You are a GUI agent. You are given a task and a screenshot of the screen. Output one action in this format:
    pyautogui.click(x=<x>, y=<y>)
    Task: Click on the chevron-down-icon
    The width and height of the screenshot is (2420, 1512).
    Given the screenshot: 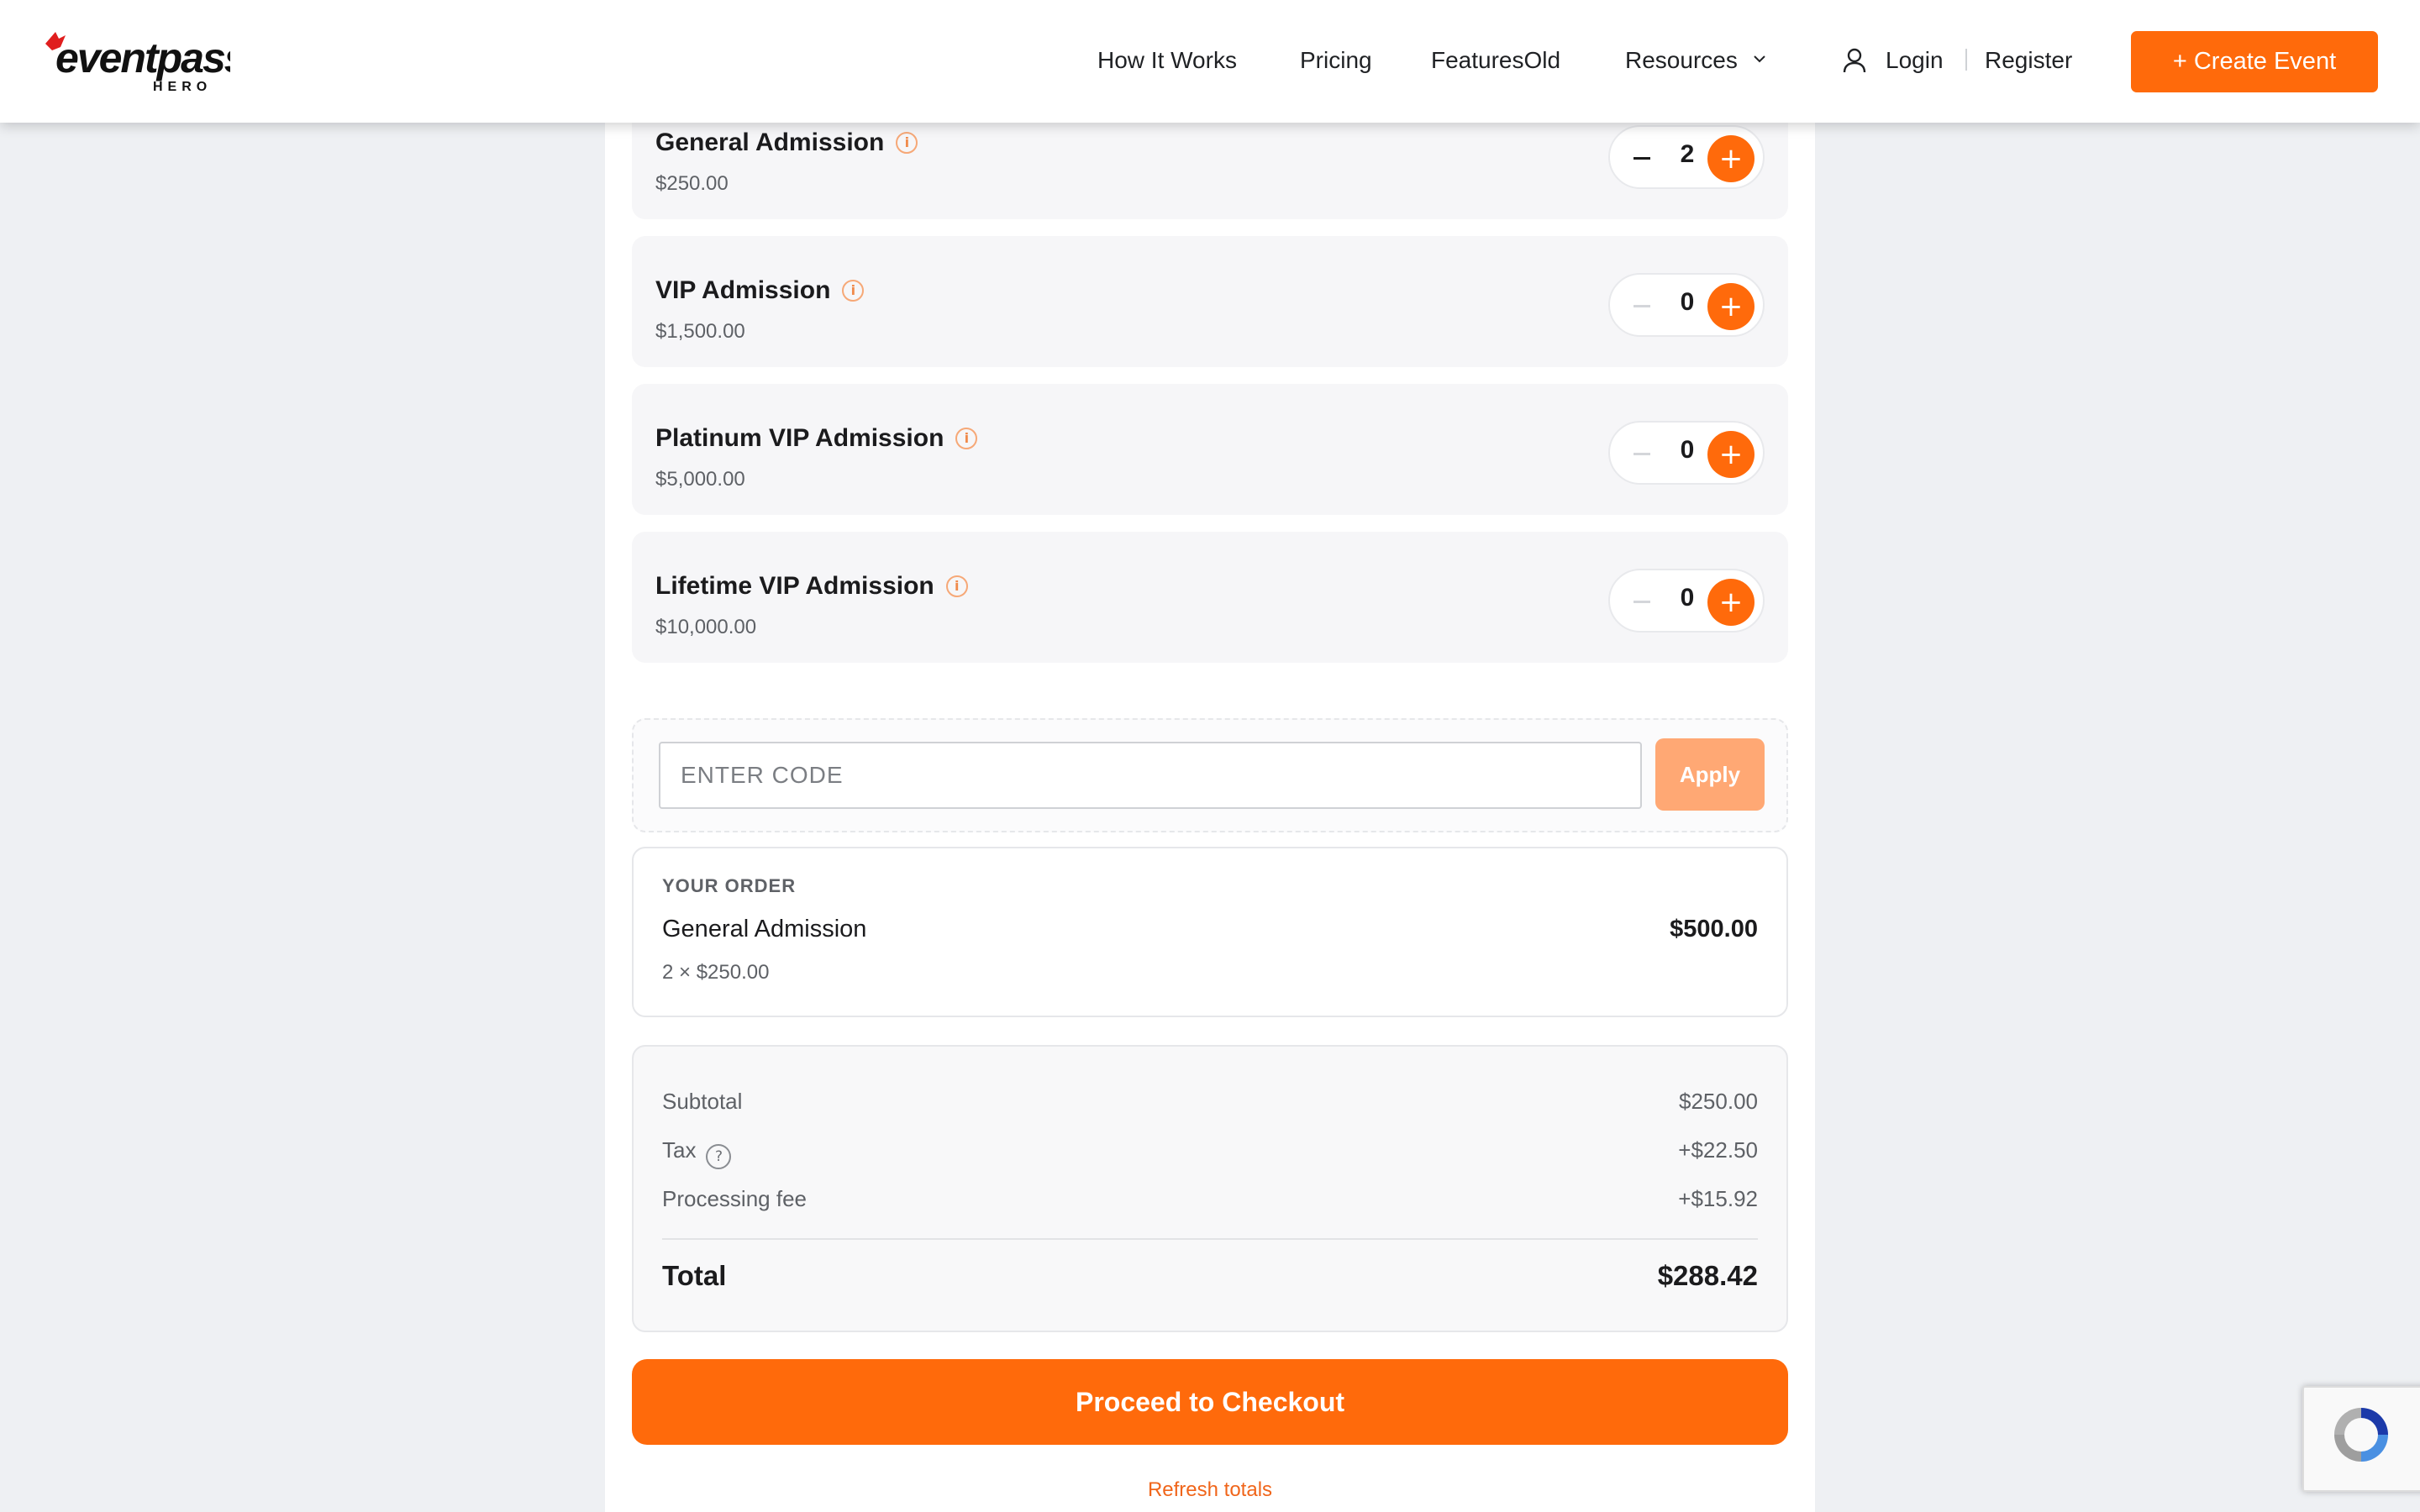 What is the action you would take?
    pyautogui.click(x=1759, y=59)
    